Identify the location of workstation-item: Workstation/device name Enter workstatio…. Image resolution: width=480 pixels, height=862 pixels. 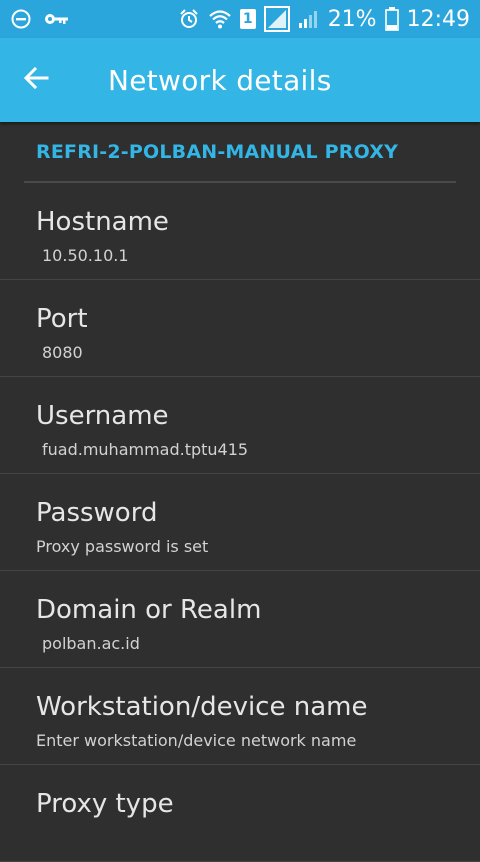
(240, 716).